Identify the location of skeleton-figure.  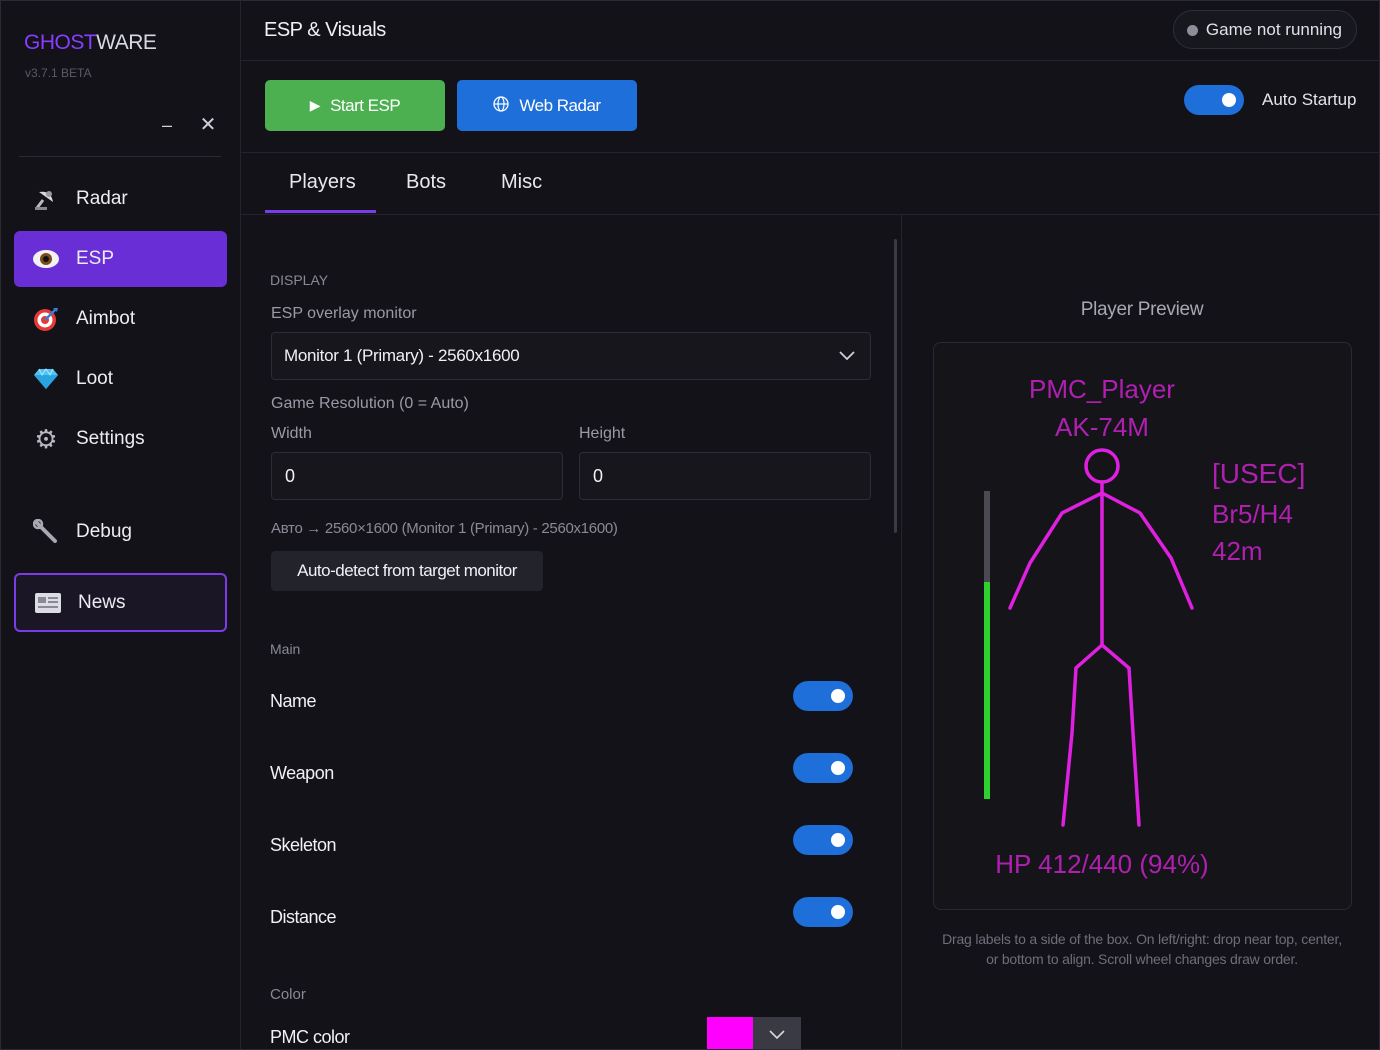
(1101, 637).